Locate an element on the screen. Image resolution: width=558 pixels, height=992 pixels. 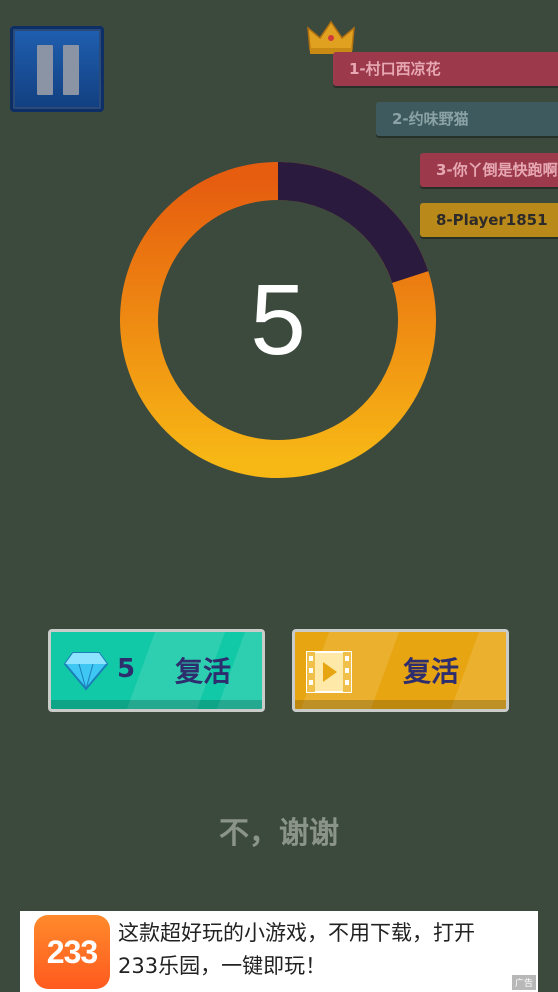
ad-banner: 233 这款超好玩的小游戏，不用下载，打开233乐园，一键即玩！ 广告 is located at coordinates (279, 951).